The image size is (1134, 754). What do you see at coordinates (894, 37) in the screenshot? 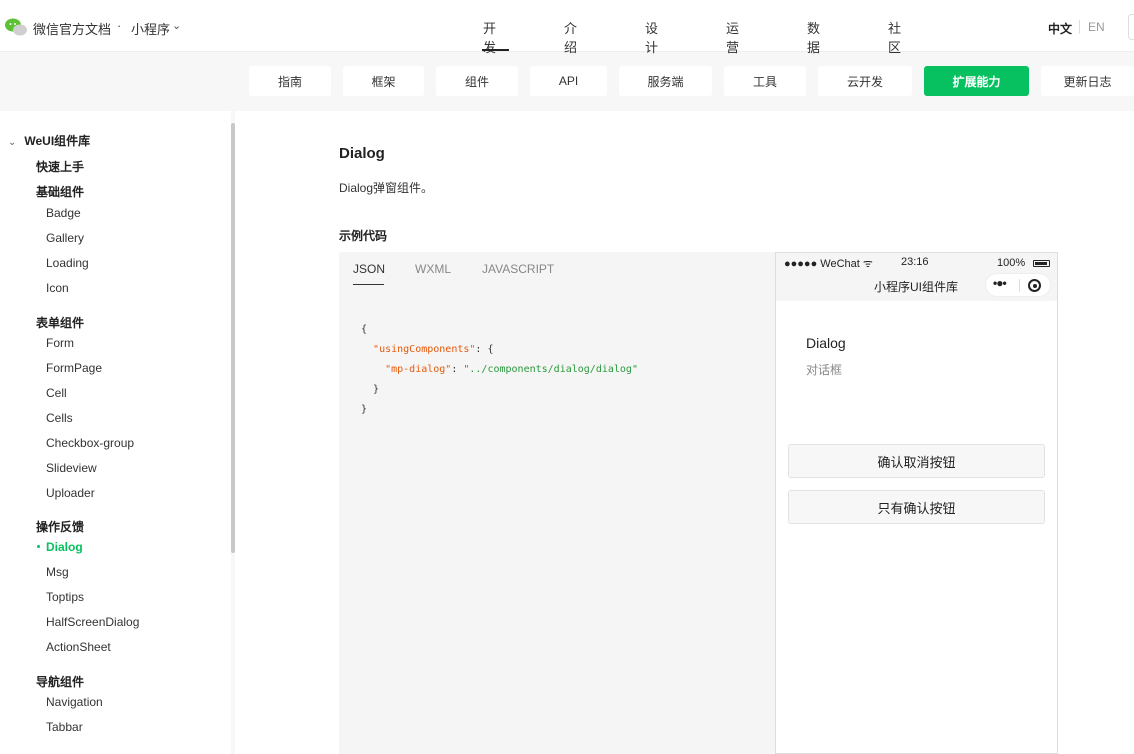
I see `nav-item-community: 社区` at bounding box center [894, 37].